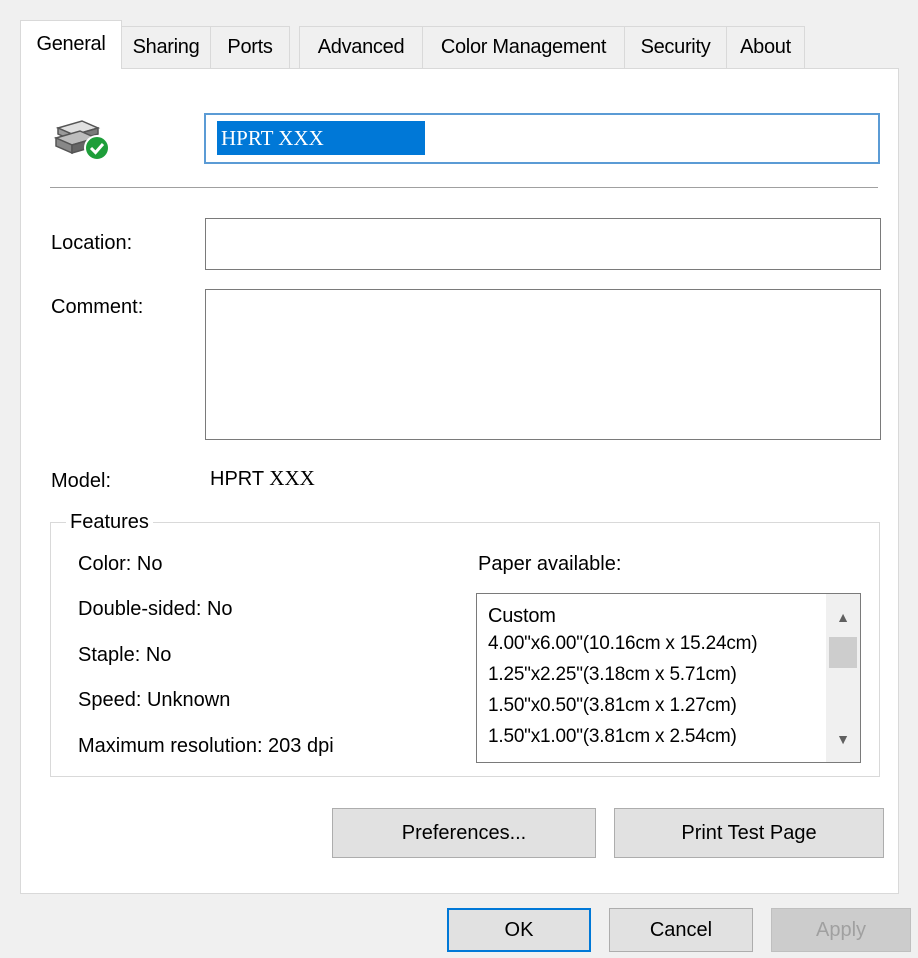 This screenshot has height=958, width=918. What do you see at coordinates (109, 522) in the screenshot?
I see `features-title: Features` at bounding box center [109, 522].